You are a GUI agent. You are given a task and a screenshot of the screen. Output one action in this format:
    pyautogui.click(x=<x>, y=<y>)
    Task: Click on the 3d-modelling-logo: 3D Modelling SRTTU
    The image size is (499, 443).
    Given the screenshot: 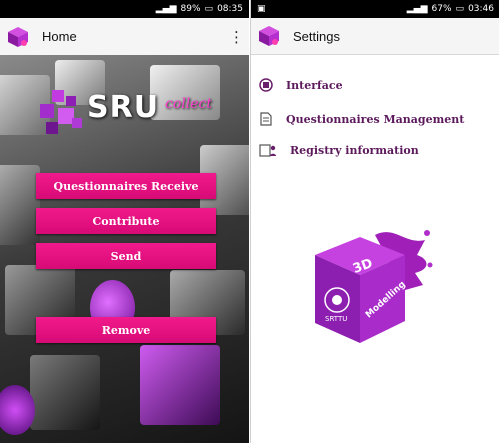 What is the action you would take?
    pyautogui.click(x=370, y=287)
    